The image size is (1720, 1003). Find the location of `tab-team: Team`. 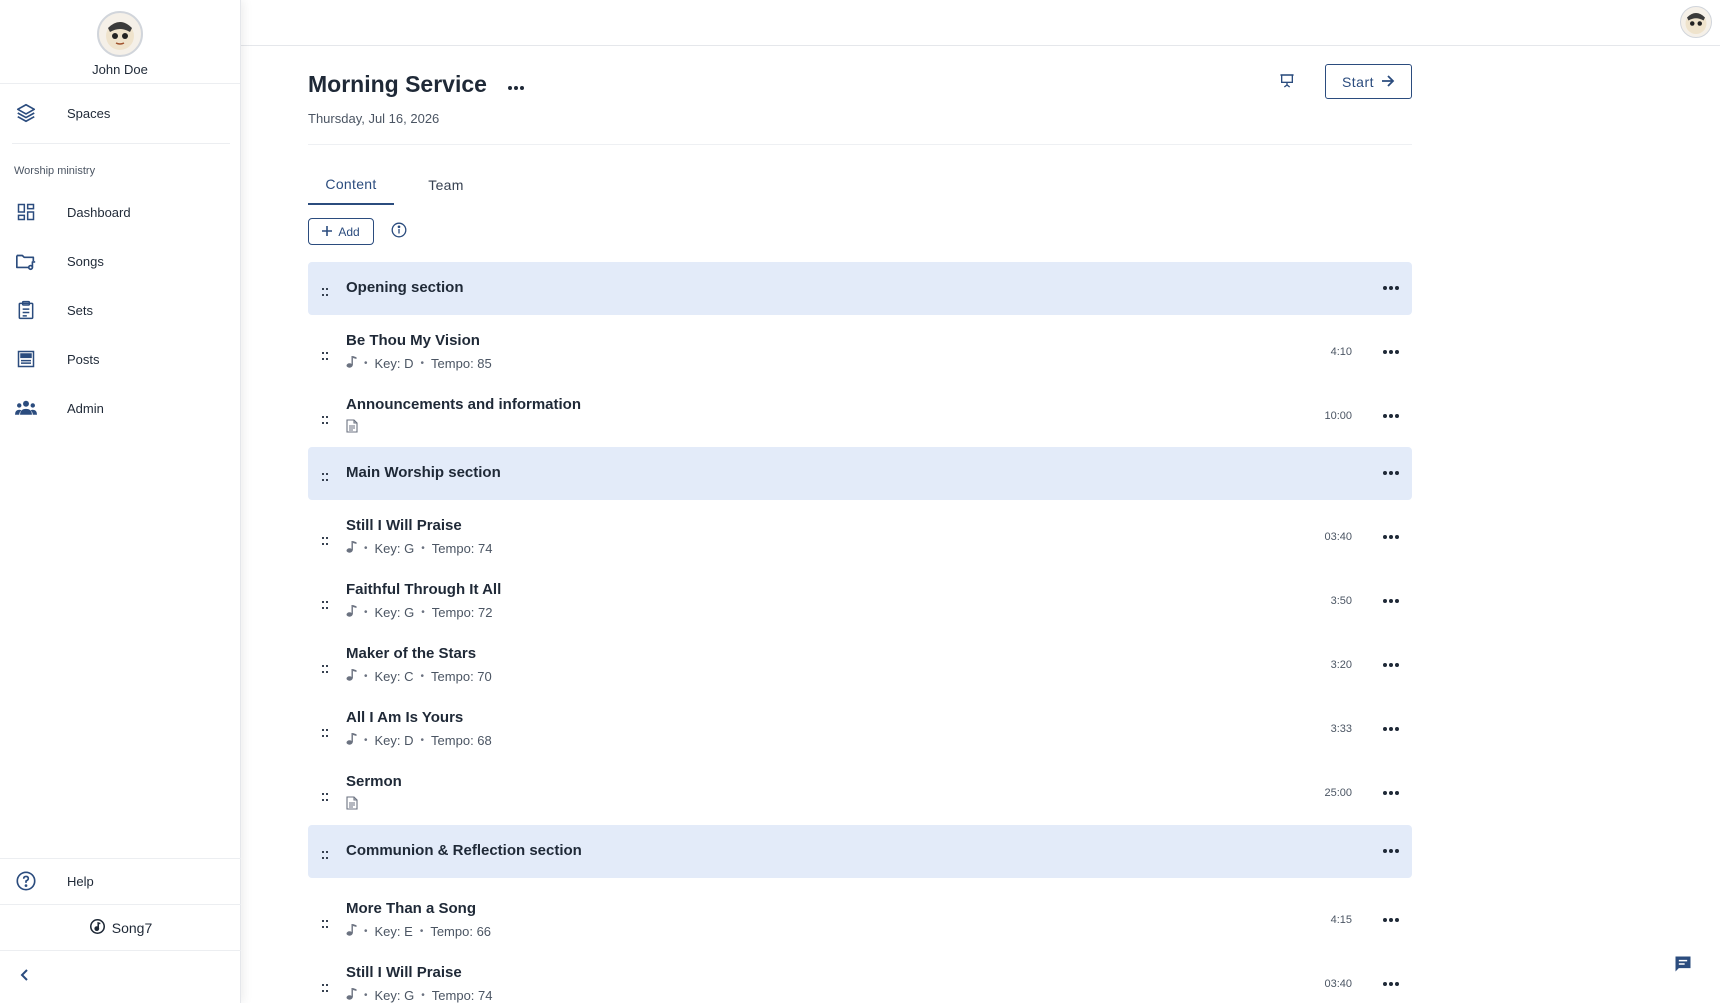

tab-team: Team is located at coordinates (446, 185).